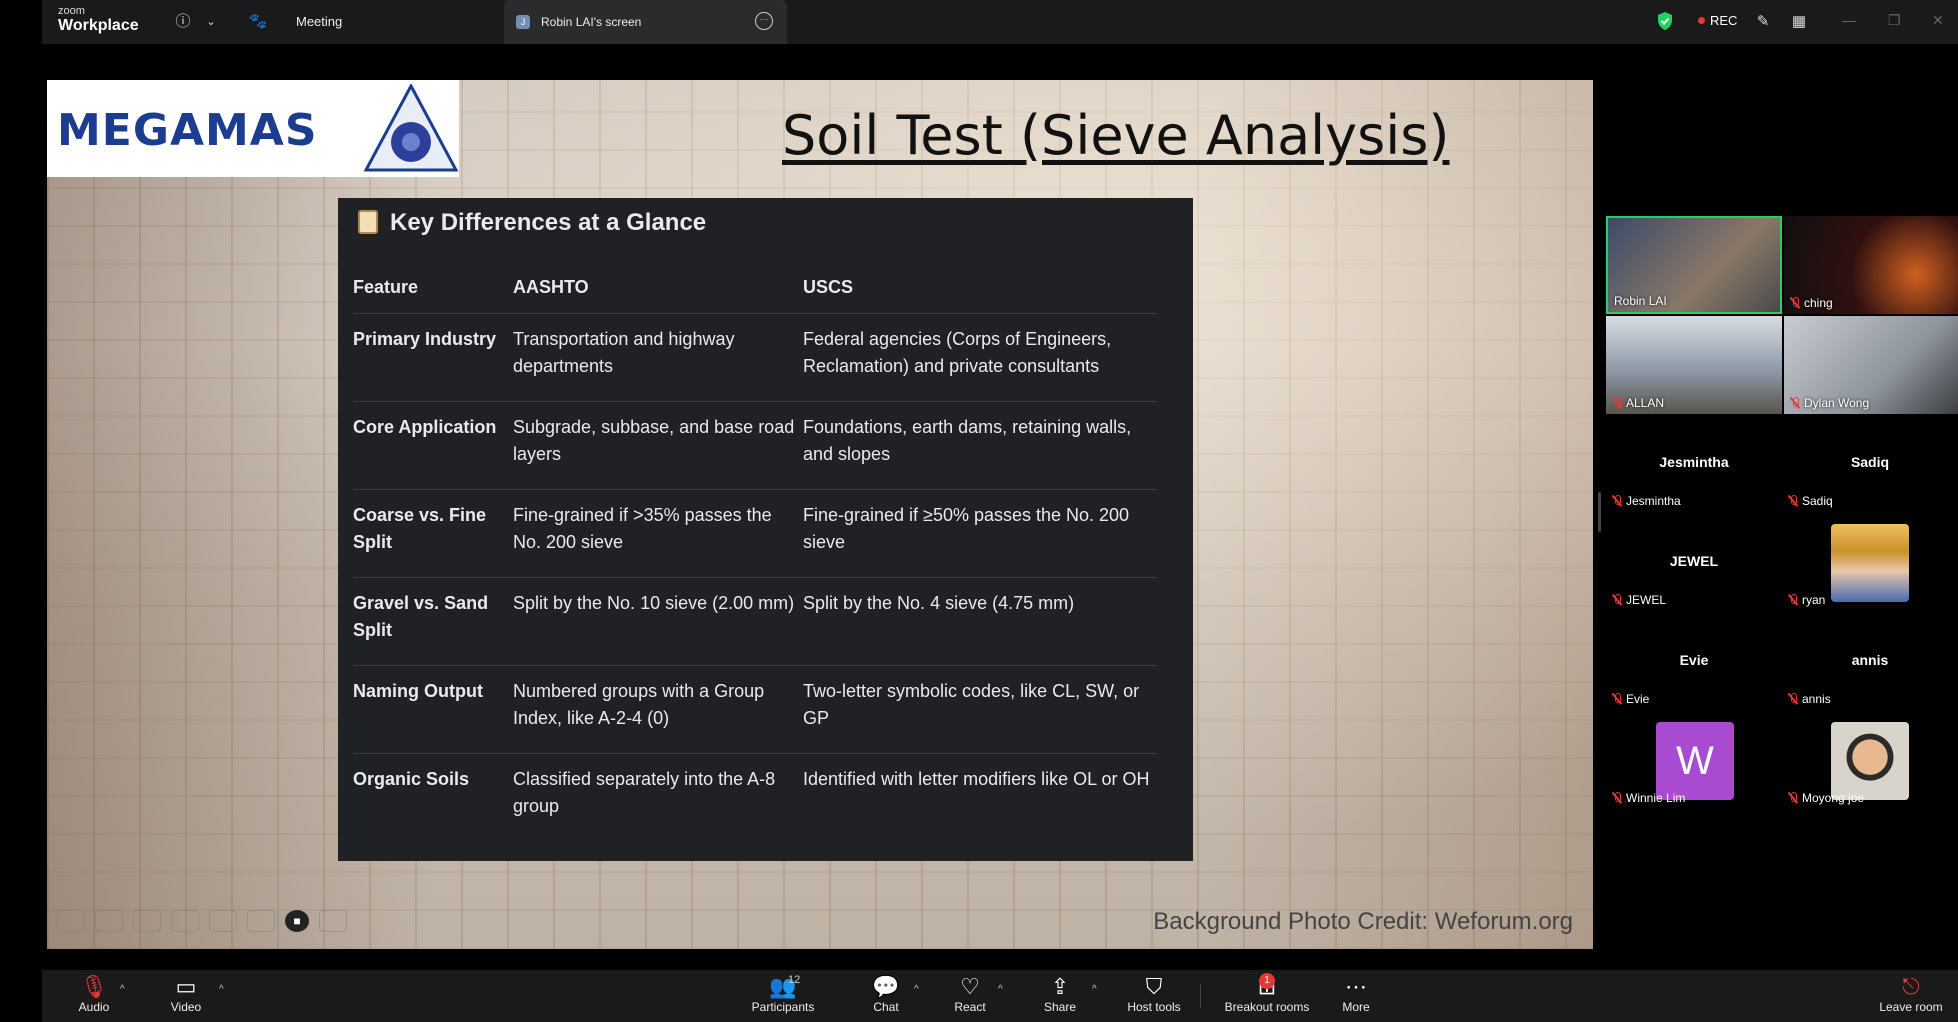 This screenshot has width=1958, height=1022. I want to click on participant-name: JEWEL, so click(1646, 600).